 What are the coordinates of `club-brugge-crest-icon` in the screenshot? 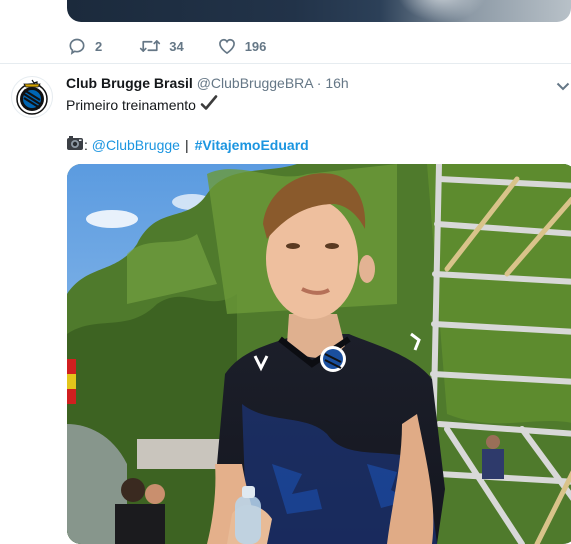 It's located at (32, 97).